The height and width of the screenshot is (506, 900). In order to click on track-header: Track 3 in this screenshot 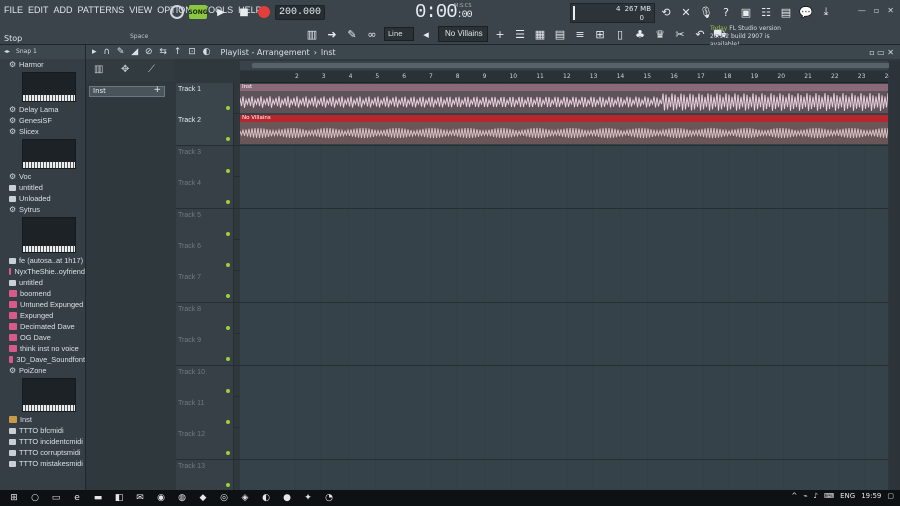, I will do `click(205, 161)`.